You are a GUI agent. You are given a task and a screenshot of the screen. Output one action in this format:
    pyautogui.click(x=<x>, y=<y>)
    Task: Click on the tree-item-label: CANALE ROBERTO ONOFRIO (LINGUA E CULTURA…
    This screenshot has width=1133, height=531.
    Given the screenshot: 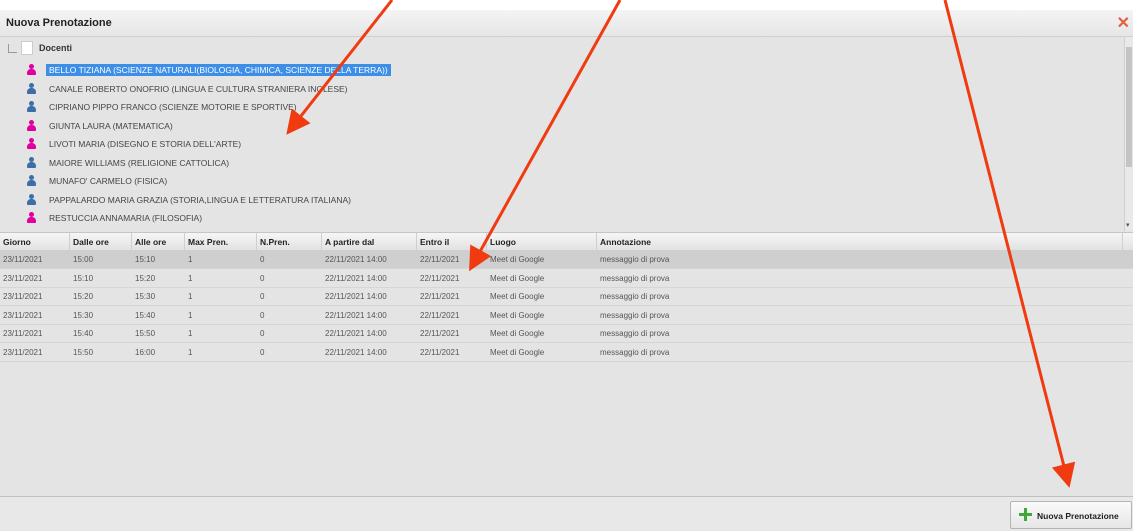 What is the action you would take?
    pyautogui.click(x=198, y=88)
    